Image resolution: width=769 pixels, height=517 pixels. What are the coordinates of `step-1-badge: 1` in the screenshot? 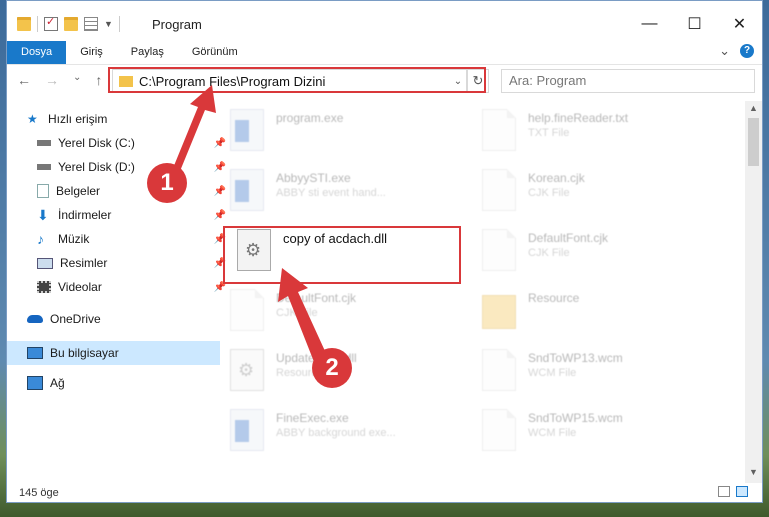 It's located at (167, 183).